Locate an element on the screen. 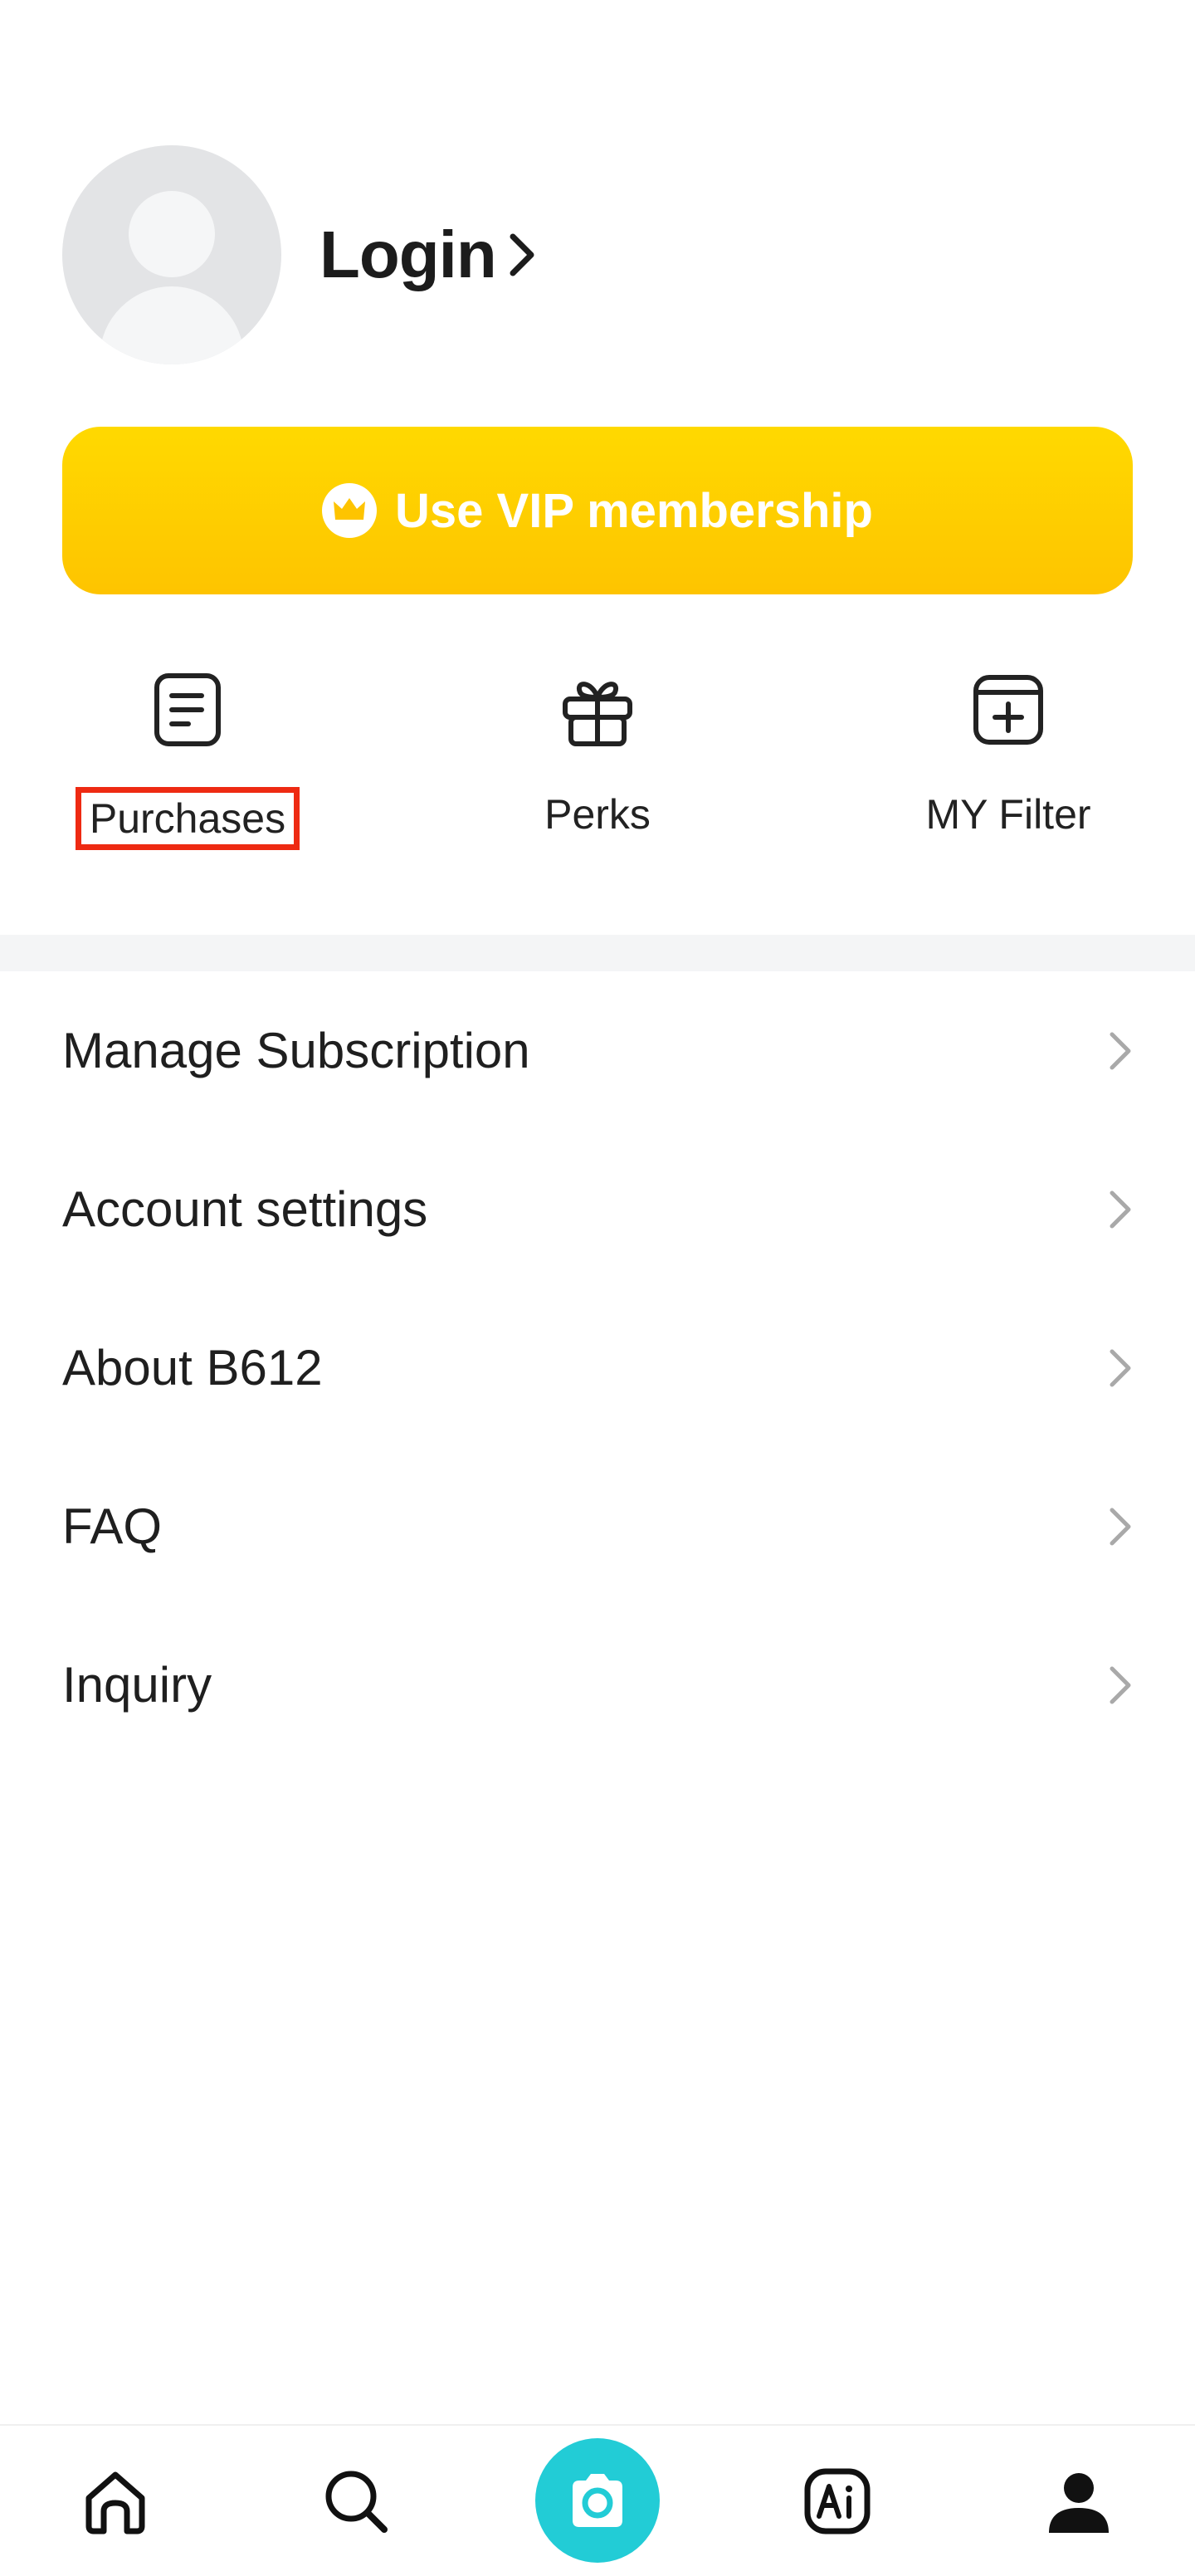  ai-icon is located at coordinates (837, 2501).